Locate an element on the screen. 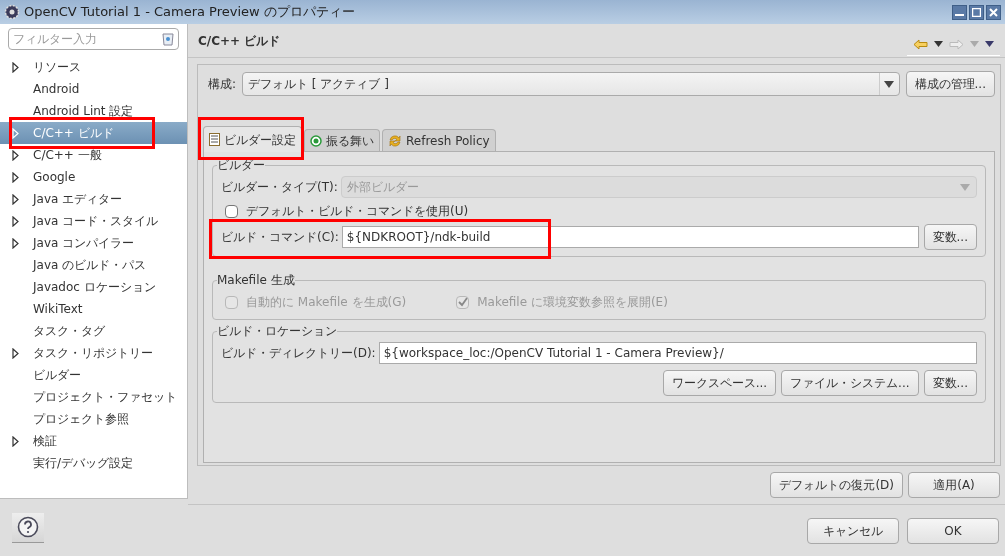 The height and width of the screenshot is (556, 1005). tab: Refresh Policy is located at coordinates (439, 140).